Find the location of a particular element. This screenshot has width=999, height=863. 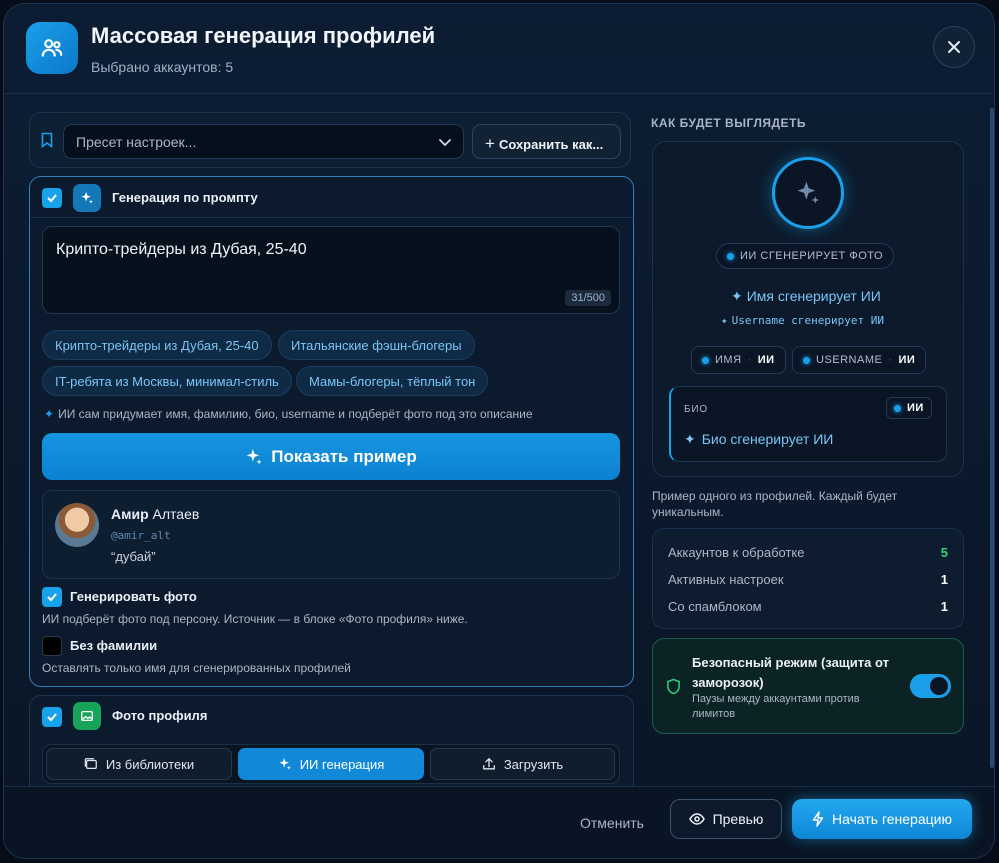

username-tag: USERNAME · ИИ is located at coordinates (859, 360).